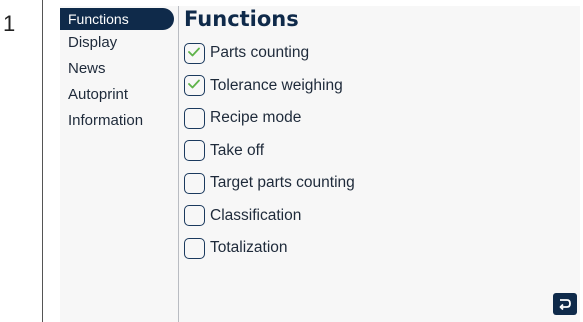  I want to click on step-number: 1, so click(9, 23).